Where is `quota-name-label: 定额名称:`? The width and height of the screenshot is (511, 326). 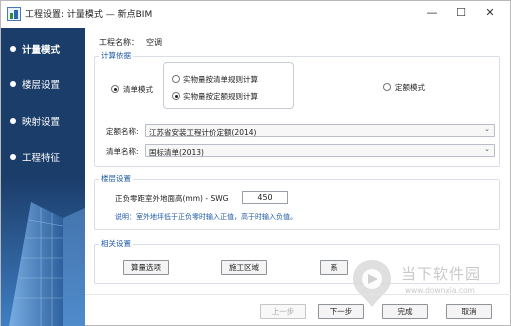
quota-name-label: 定额名称: is located at coordinates (122, 131).